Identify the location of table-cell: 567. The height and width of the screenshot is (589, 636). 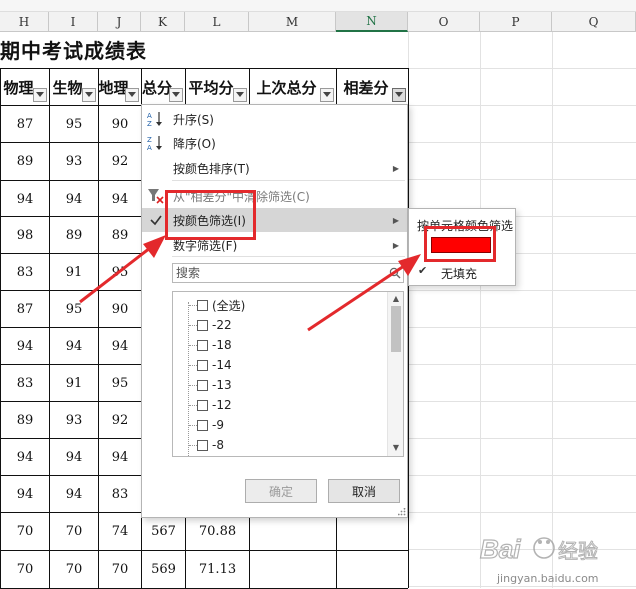
(163, 531).